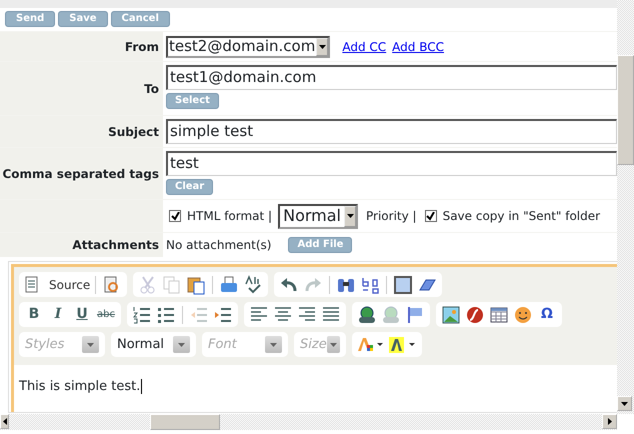 The height and width of the screenshot is (434, 634). Describe the element at coordinates (391, 163) in the screenshot. I see `tags-field: test` at that location.